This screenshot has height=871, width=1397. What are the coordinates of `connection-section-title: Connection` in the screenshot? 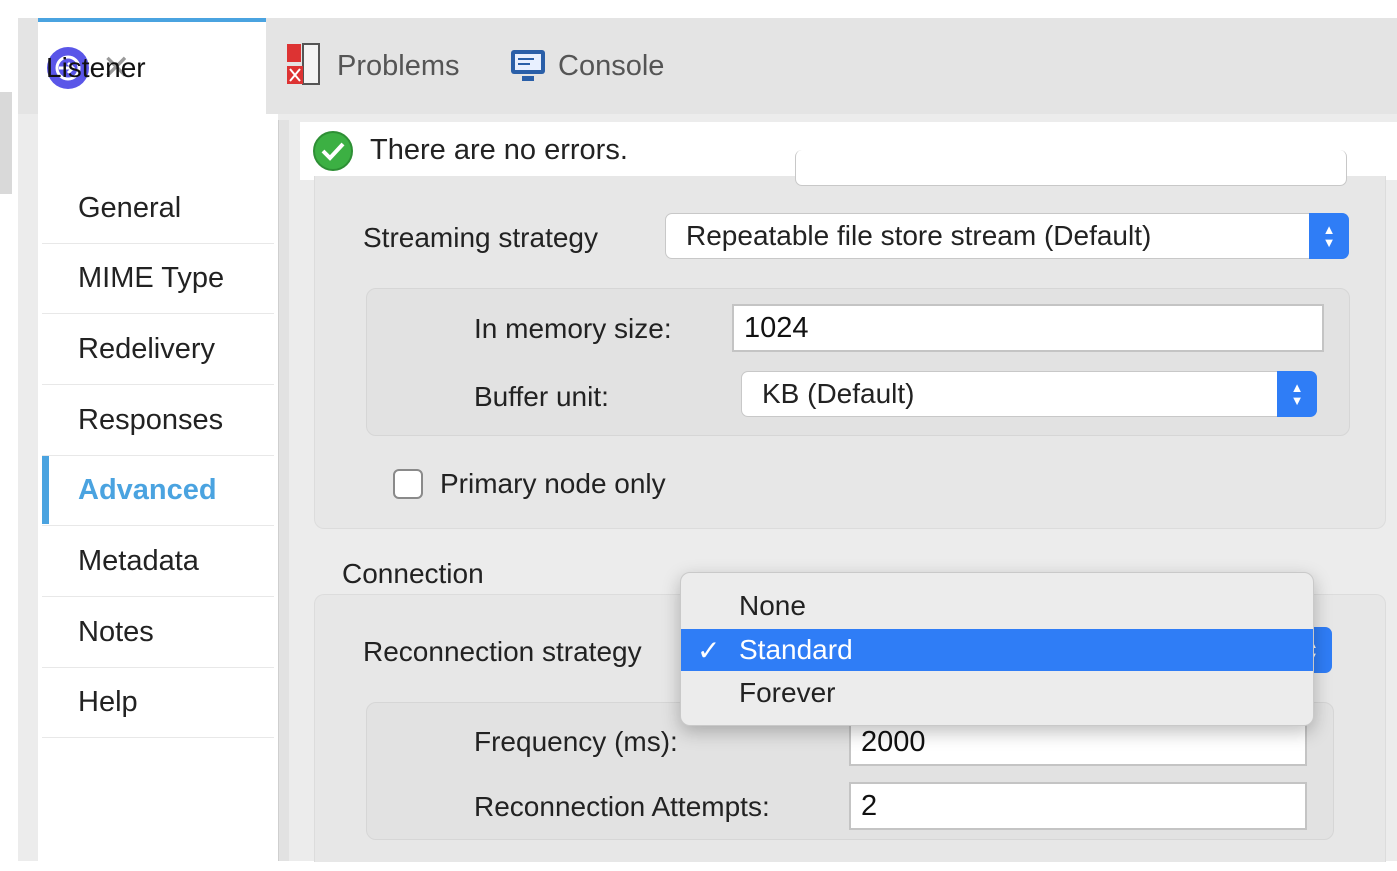 It's located at (413, 573).